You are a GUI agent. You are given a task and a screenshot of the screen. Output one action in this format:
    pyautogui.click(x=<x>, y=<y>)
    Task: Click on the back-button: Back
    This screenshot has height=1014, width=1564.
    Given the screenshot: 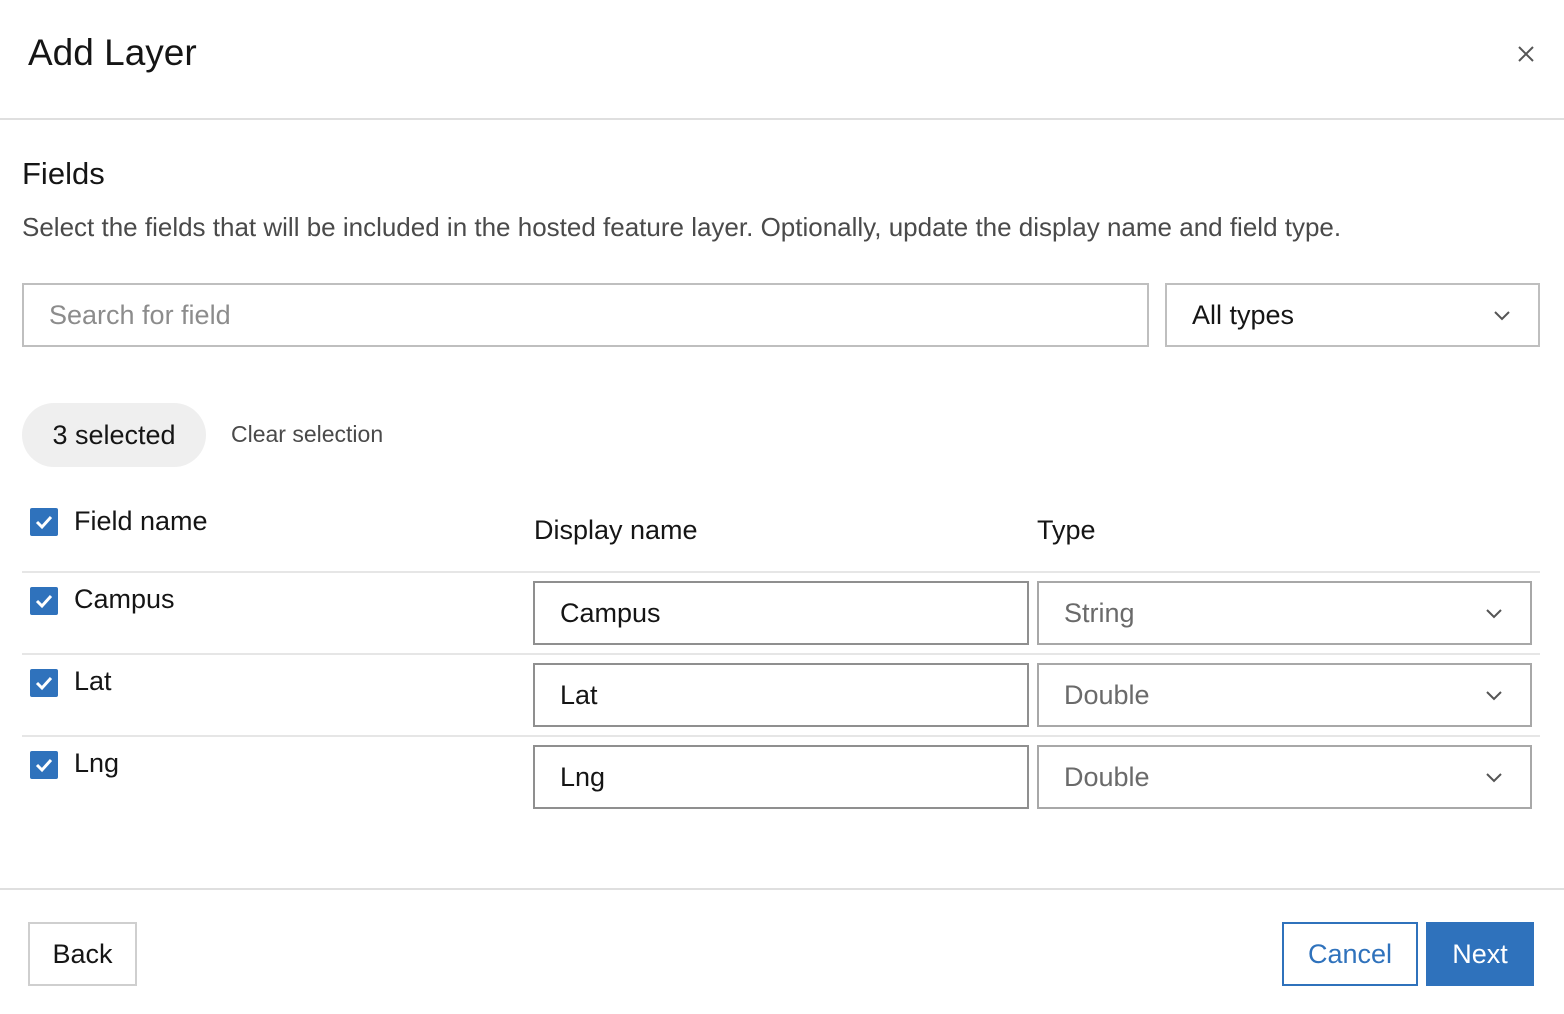 What is the action you would take?
    pyautogui.click(x=82, y=954)
    